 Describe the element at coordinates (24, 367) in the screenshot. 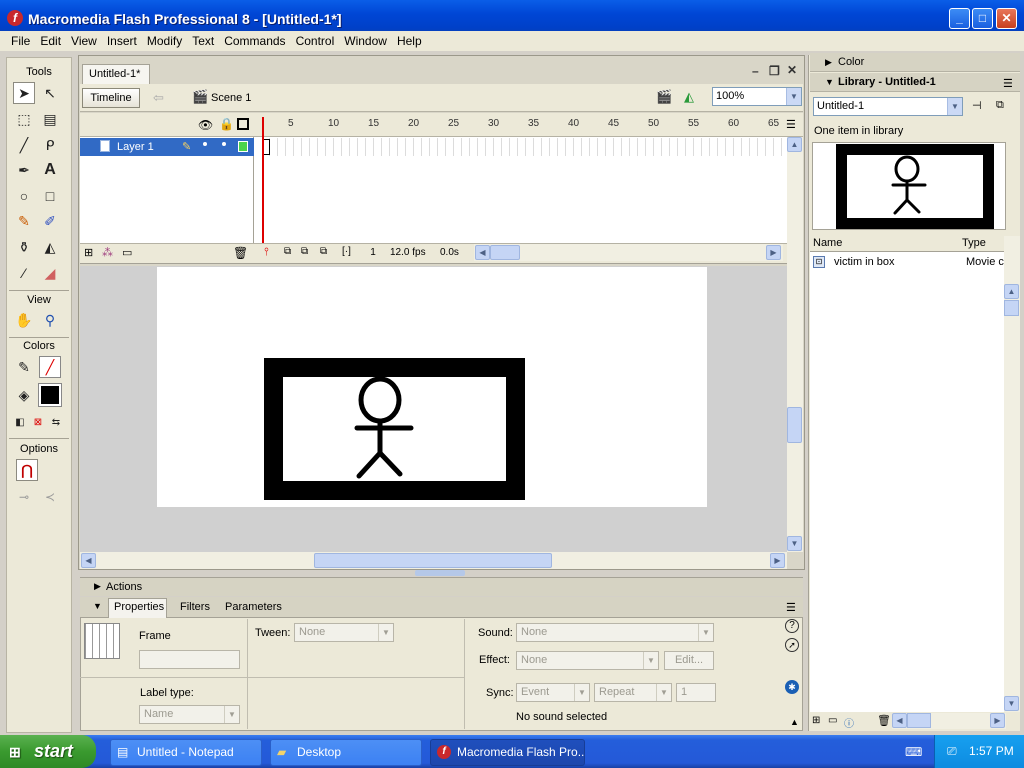

I see `stroke-color-icon: ✎` at that location.